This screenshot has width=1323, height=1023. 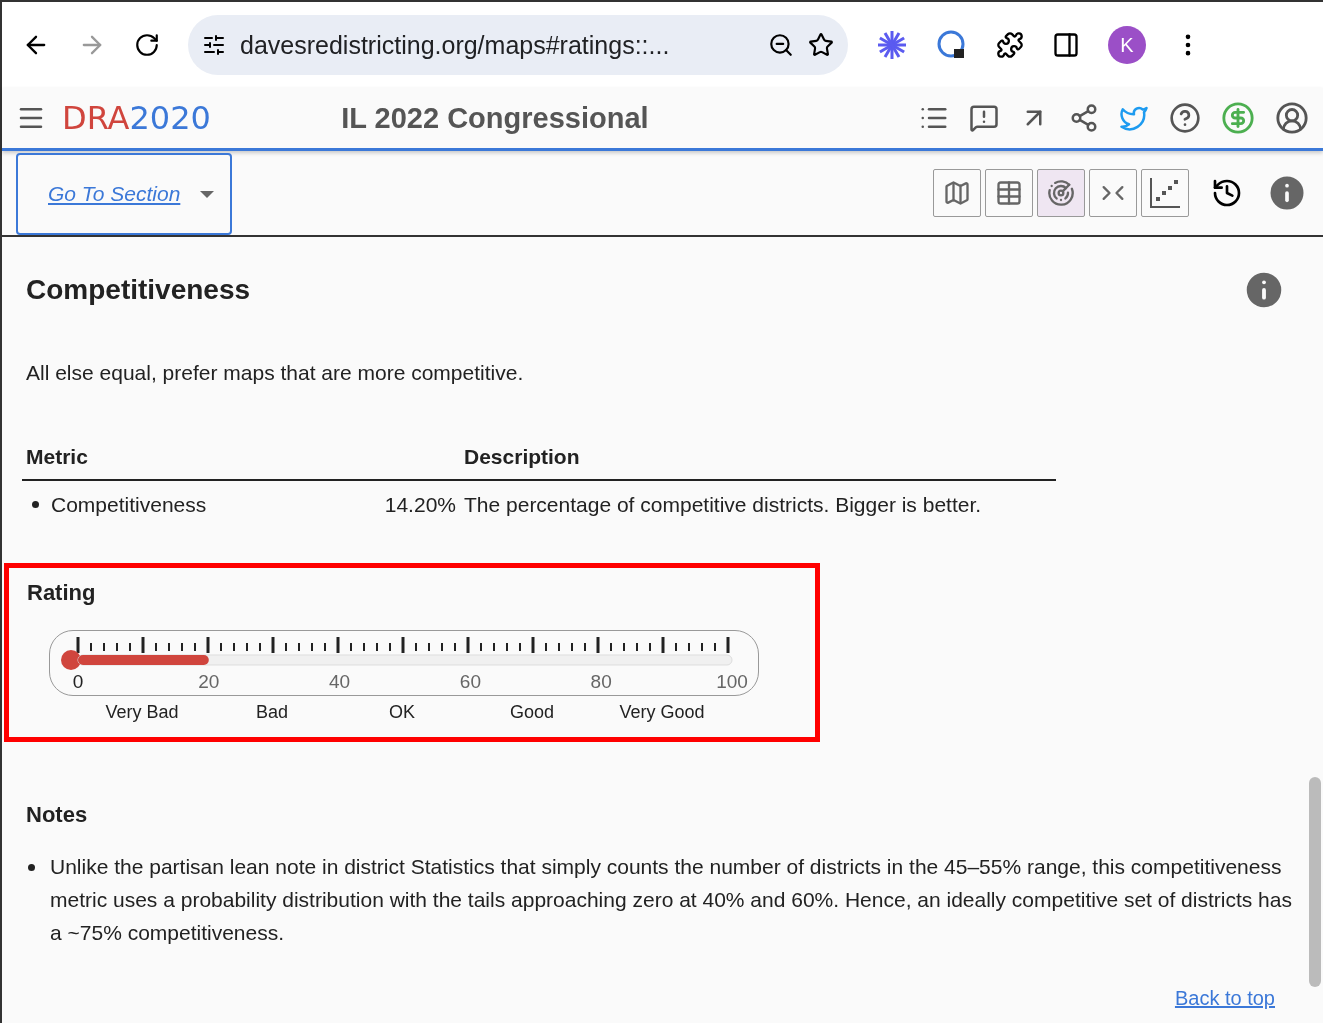 I want to click on table-view-button, so click(x=1009, y=193).